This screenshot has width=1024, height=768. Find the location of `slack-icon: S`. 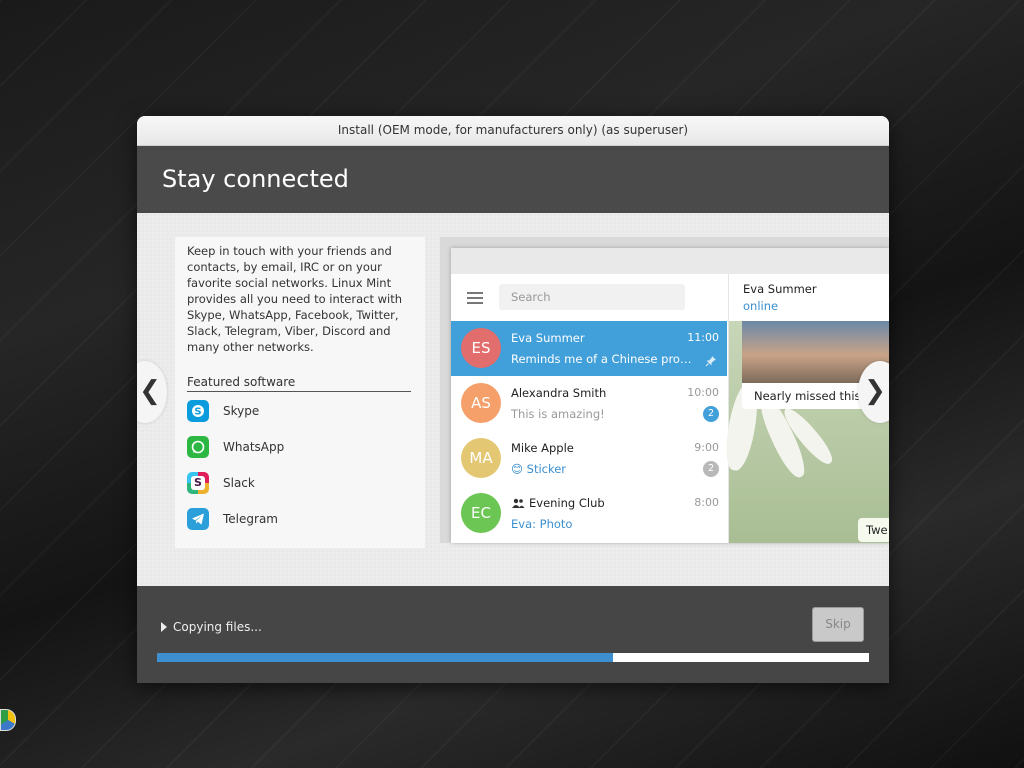

slack-icon: S is located at coordinates (198, 483).